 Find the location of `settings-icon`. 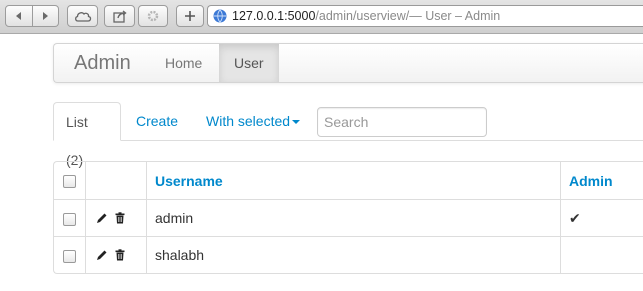

settings-icon is located at coordinates (153, 16).